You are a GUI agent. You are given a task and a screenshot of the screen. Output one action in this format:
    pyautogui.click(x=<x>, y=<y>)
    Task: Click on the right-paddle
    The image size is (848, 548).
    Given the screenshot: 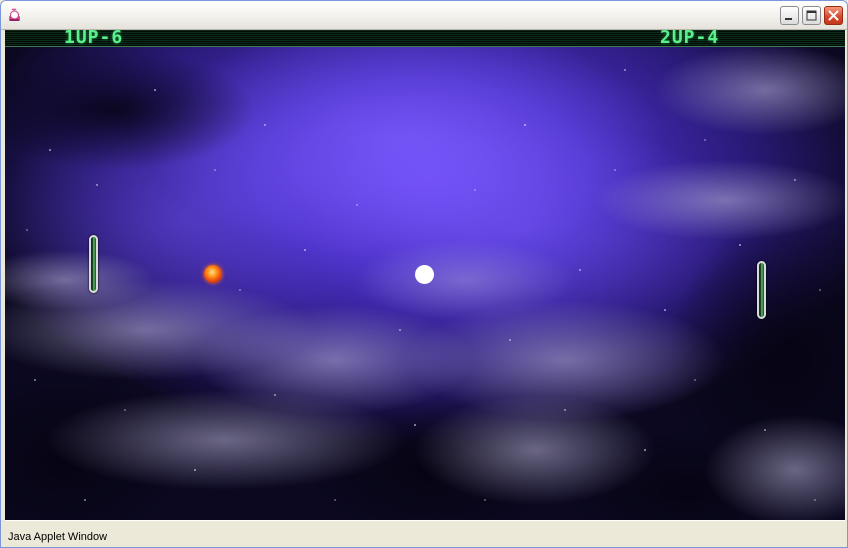 What is the action you would take?
    pyautogui.click(x=761, y=290)
    